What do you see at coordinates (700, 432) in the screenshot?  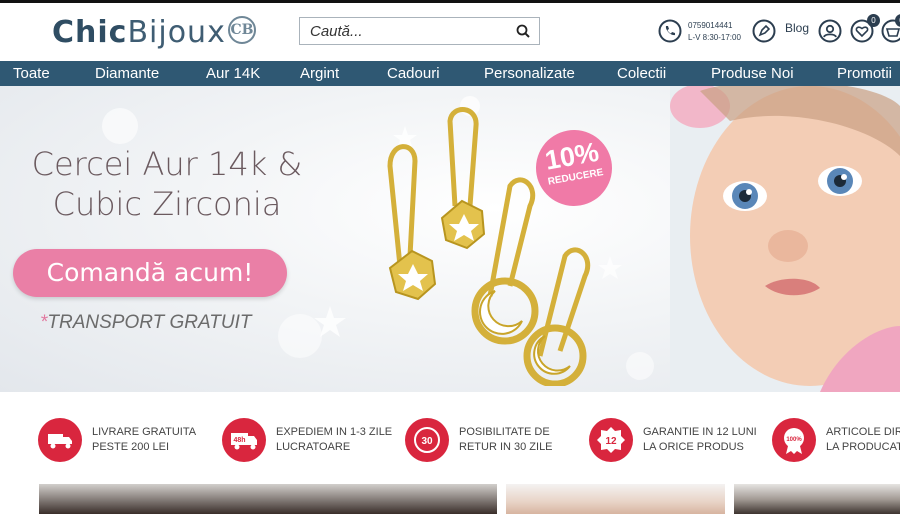 I see `benefit-line: GARANTIE IN 12 LUNI` at bounding box center [700, 432].